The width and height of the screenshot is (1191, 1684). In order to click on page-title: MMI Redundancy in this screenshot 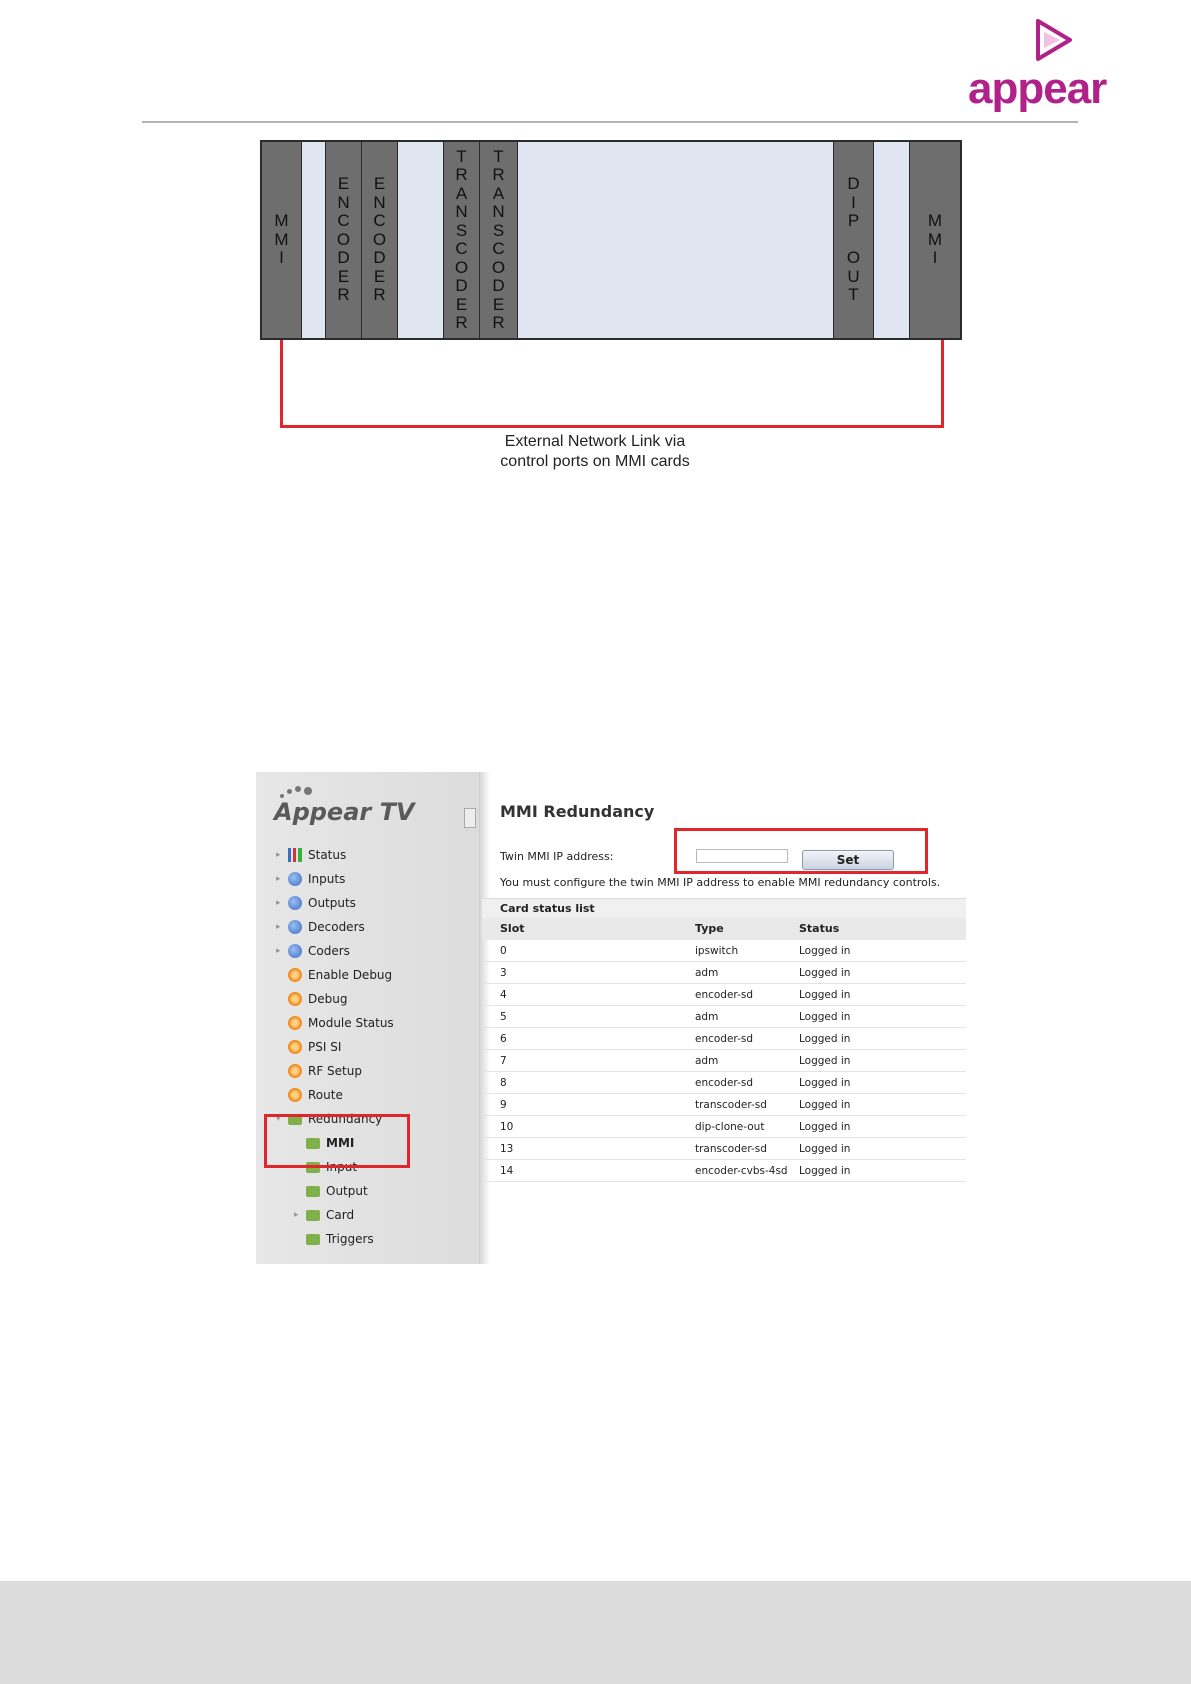, I will do `click(577, 811)`.